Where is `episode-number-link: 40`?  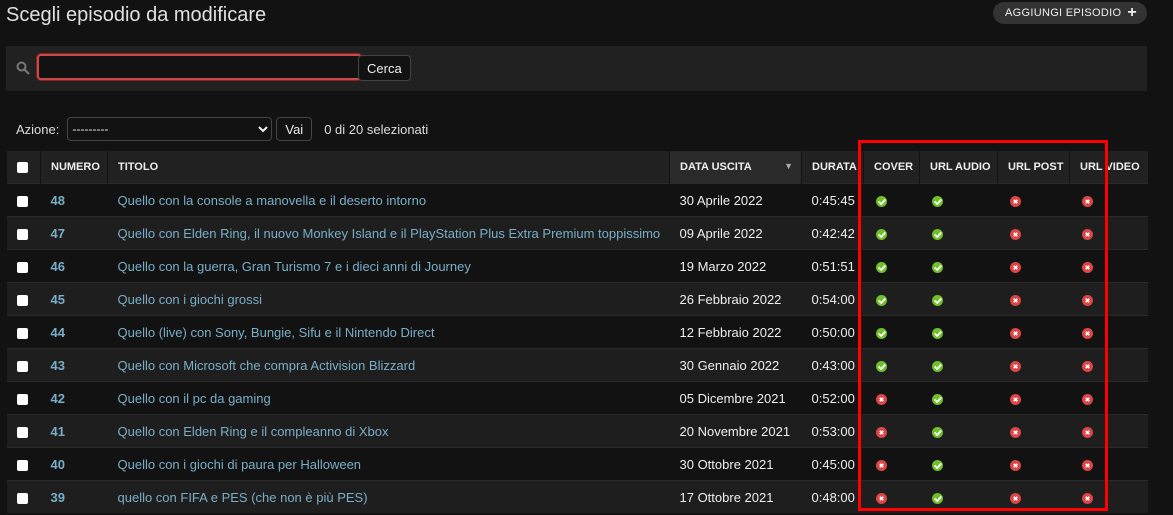
episode-number-link: 40 is located at coordinates (58, 464).